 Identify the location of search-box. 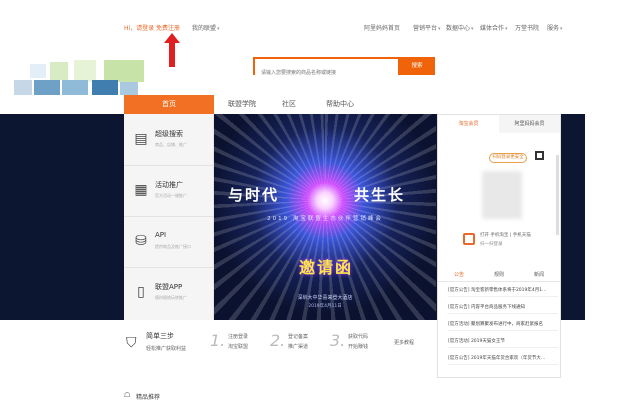
(326, 68).